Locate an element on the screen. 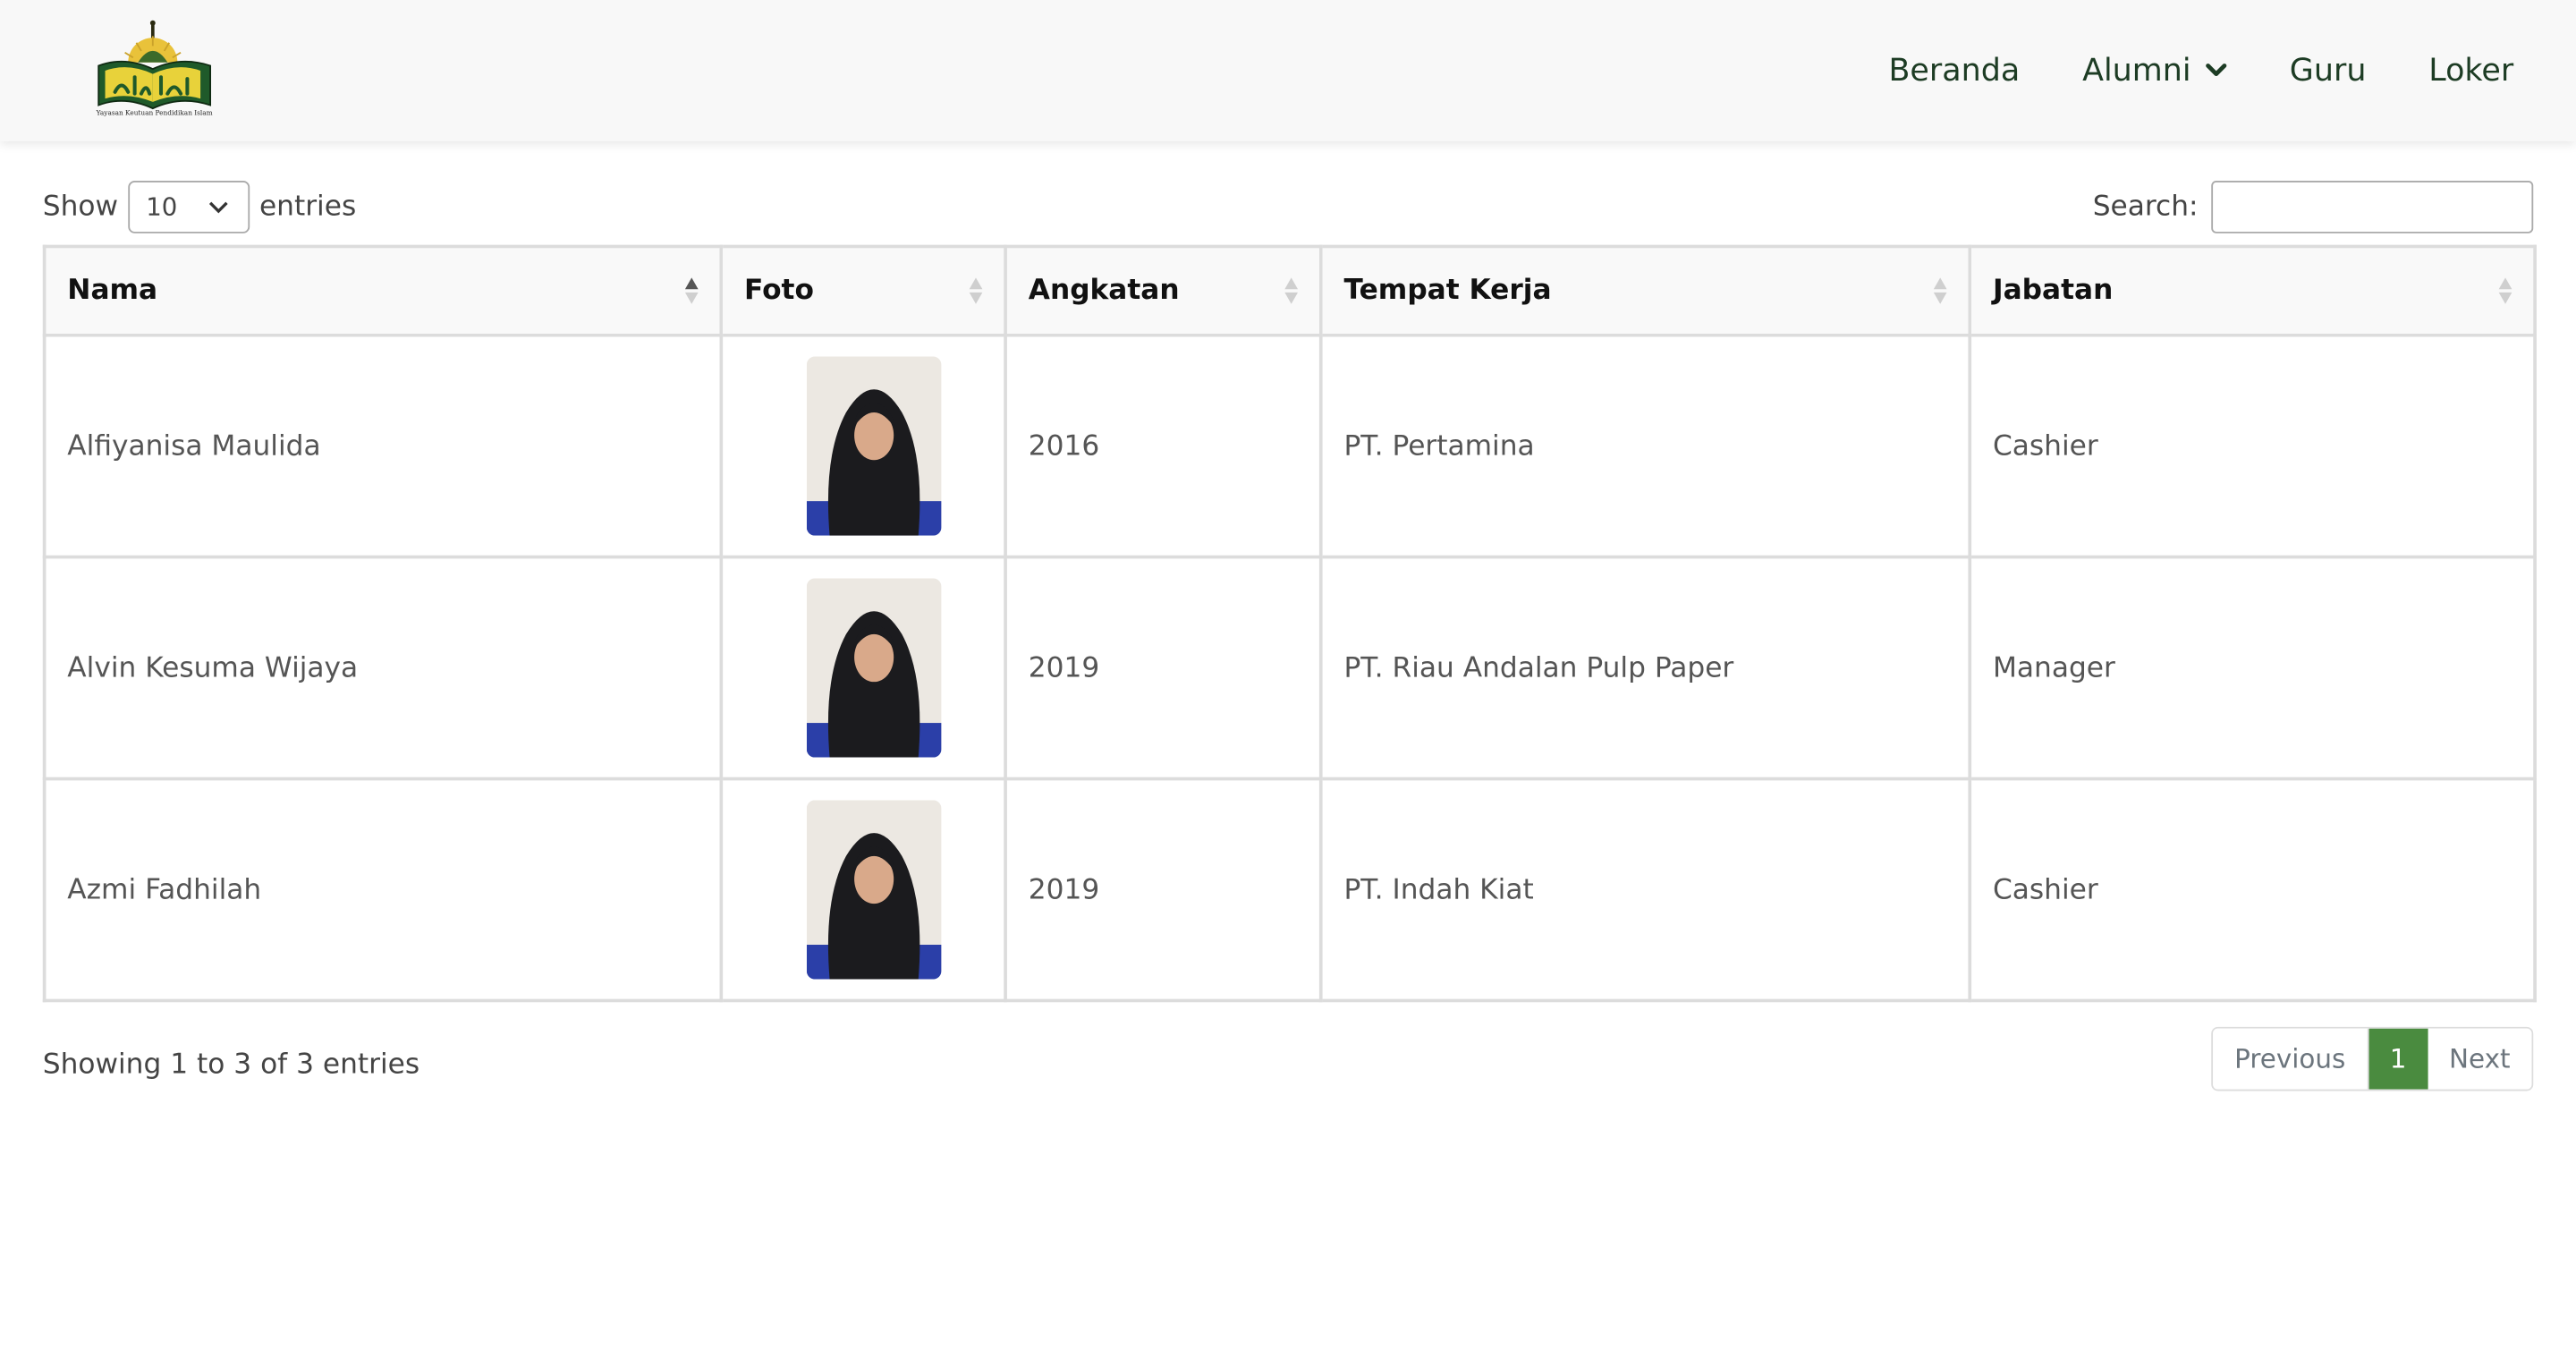 The image size is (2576, 1367). cell-tempat-kerja: PT. Indah Kiat is located at coordinates (1645, 890).